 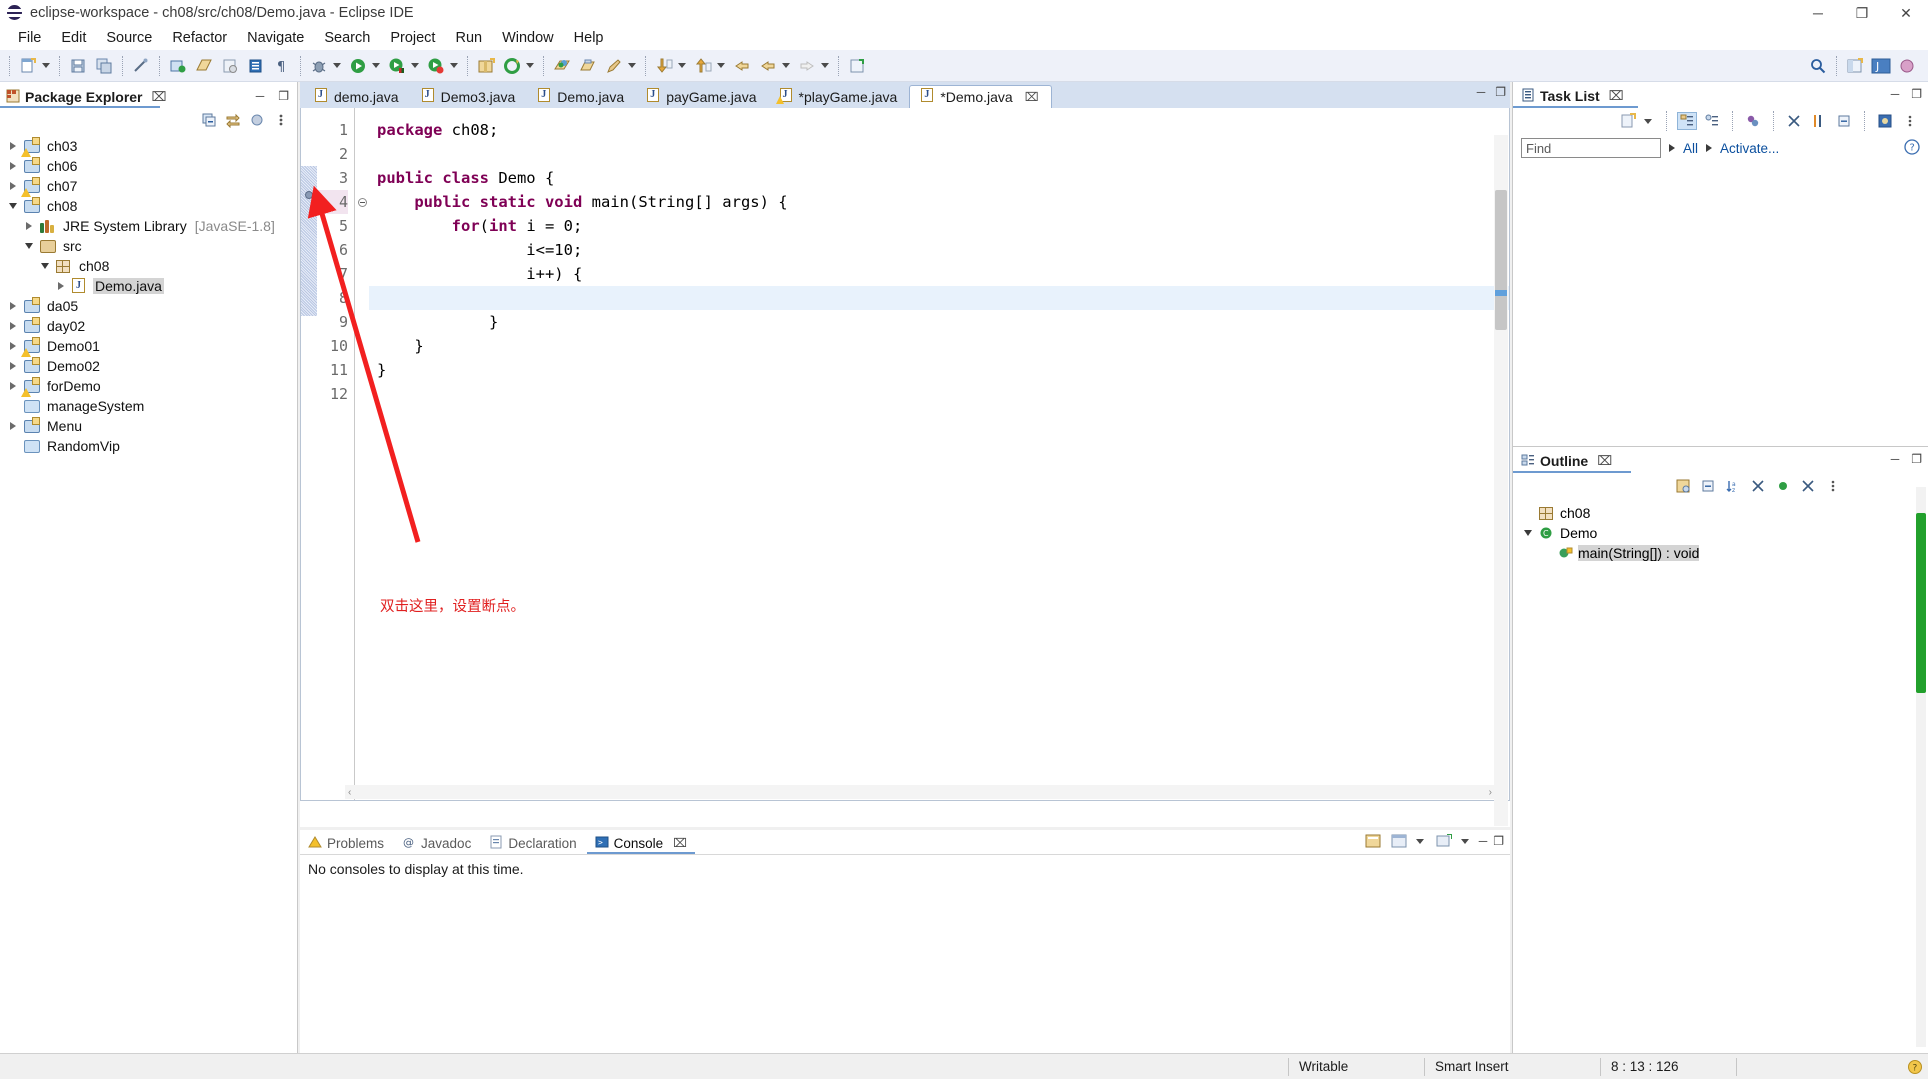 I want to click on next-annotation-dropdown-arrow, so click(x=682, y=65).